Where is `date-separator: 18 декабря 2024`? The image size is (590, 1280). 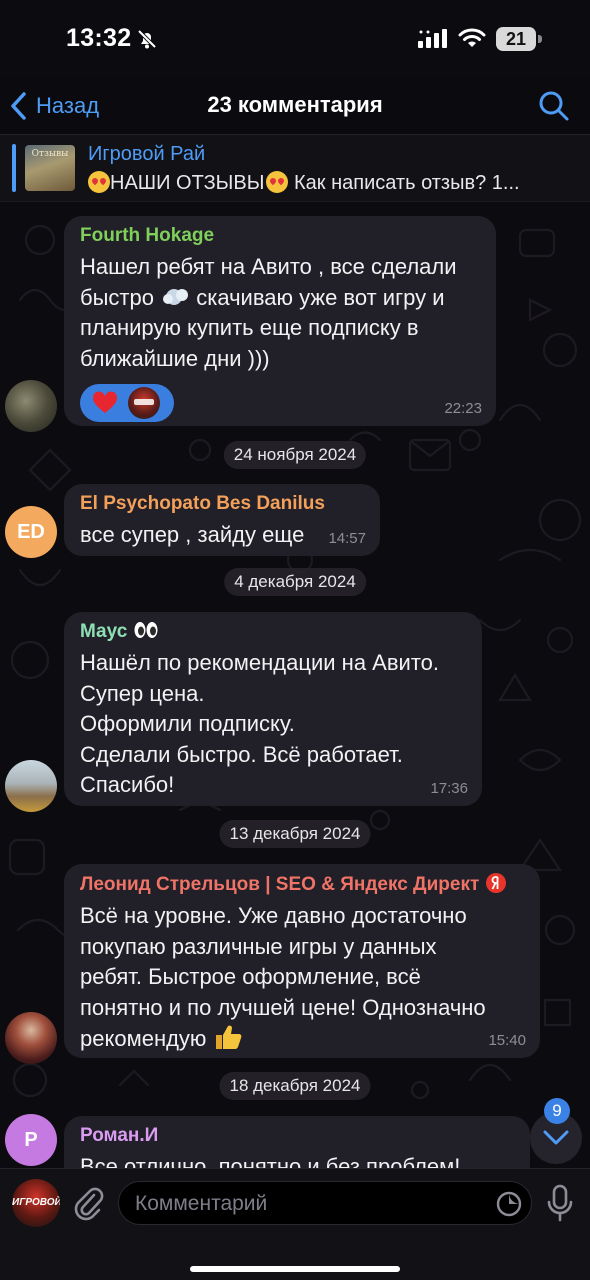
date-separator: 18 декабря 2024 is located at coordinates (295, 1086).